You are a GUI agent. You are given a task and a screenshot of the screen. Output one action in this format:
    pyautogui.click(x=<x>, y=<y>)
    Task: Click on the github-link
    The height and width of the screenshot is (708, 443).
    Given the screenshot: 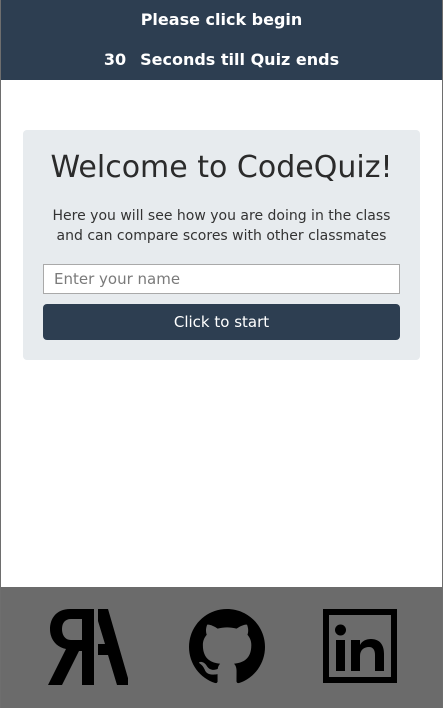 What is the action you would take?
    pyautogui.click(x=228, y=647)
    